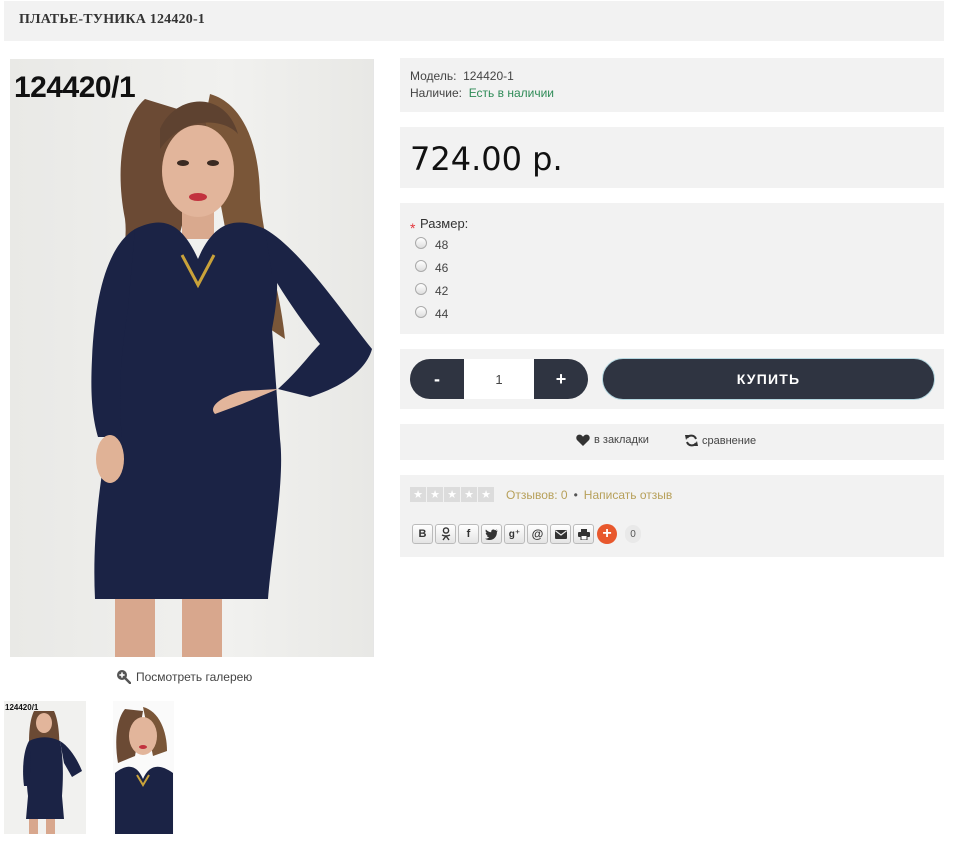  I want to click on view-gallery-link: Посмотреть галерею, so click(184, 676).